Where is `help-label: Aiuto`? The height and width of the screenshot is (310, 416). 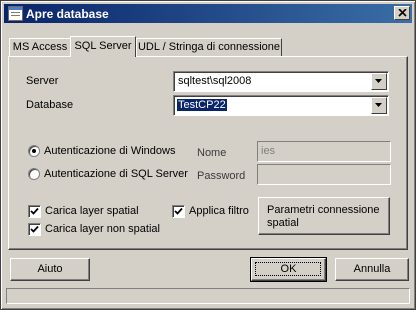
help-label: Aiuto is located at coordinates (50, 269).